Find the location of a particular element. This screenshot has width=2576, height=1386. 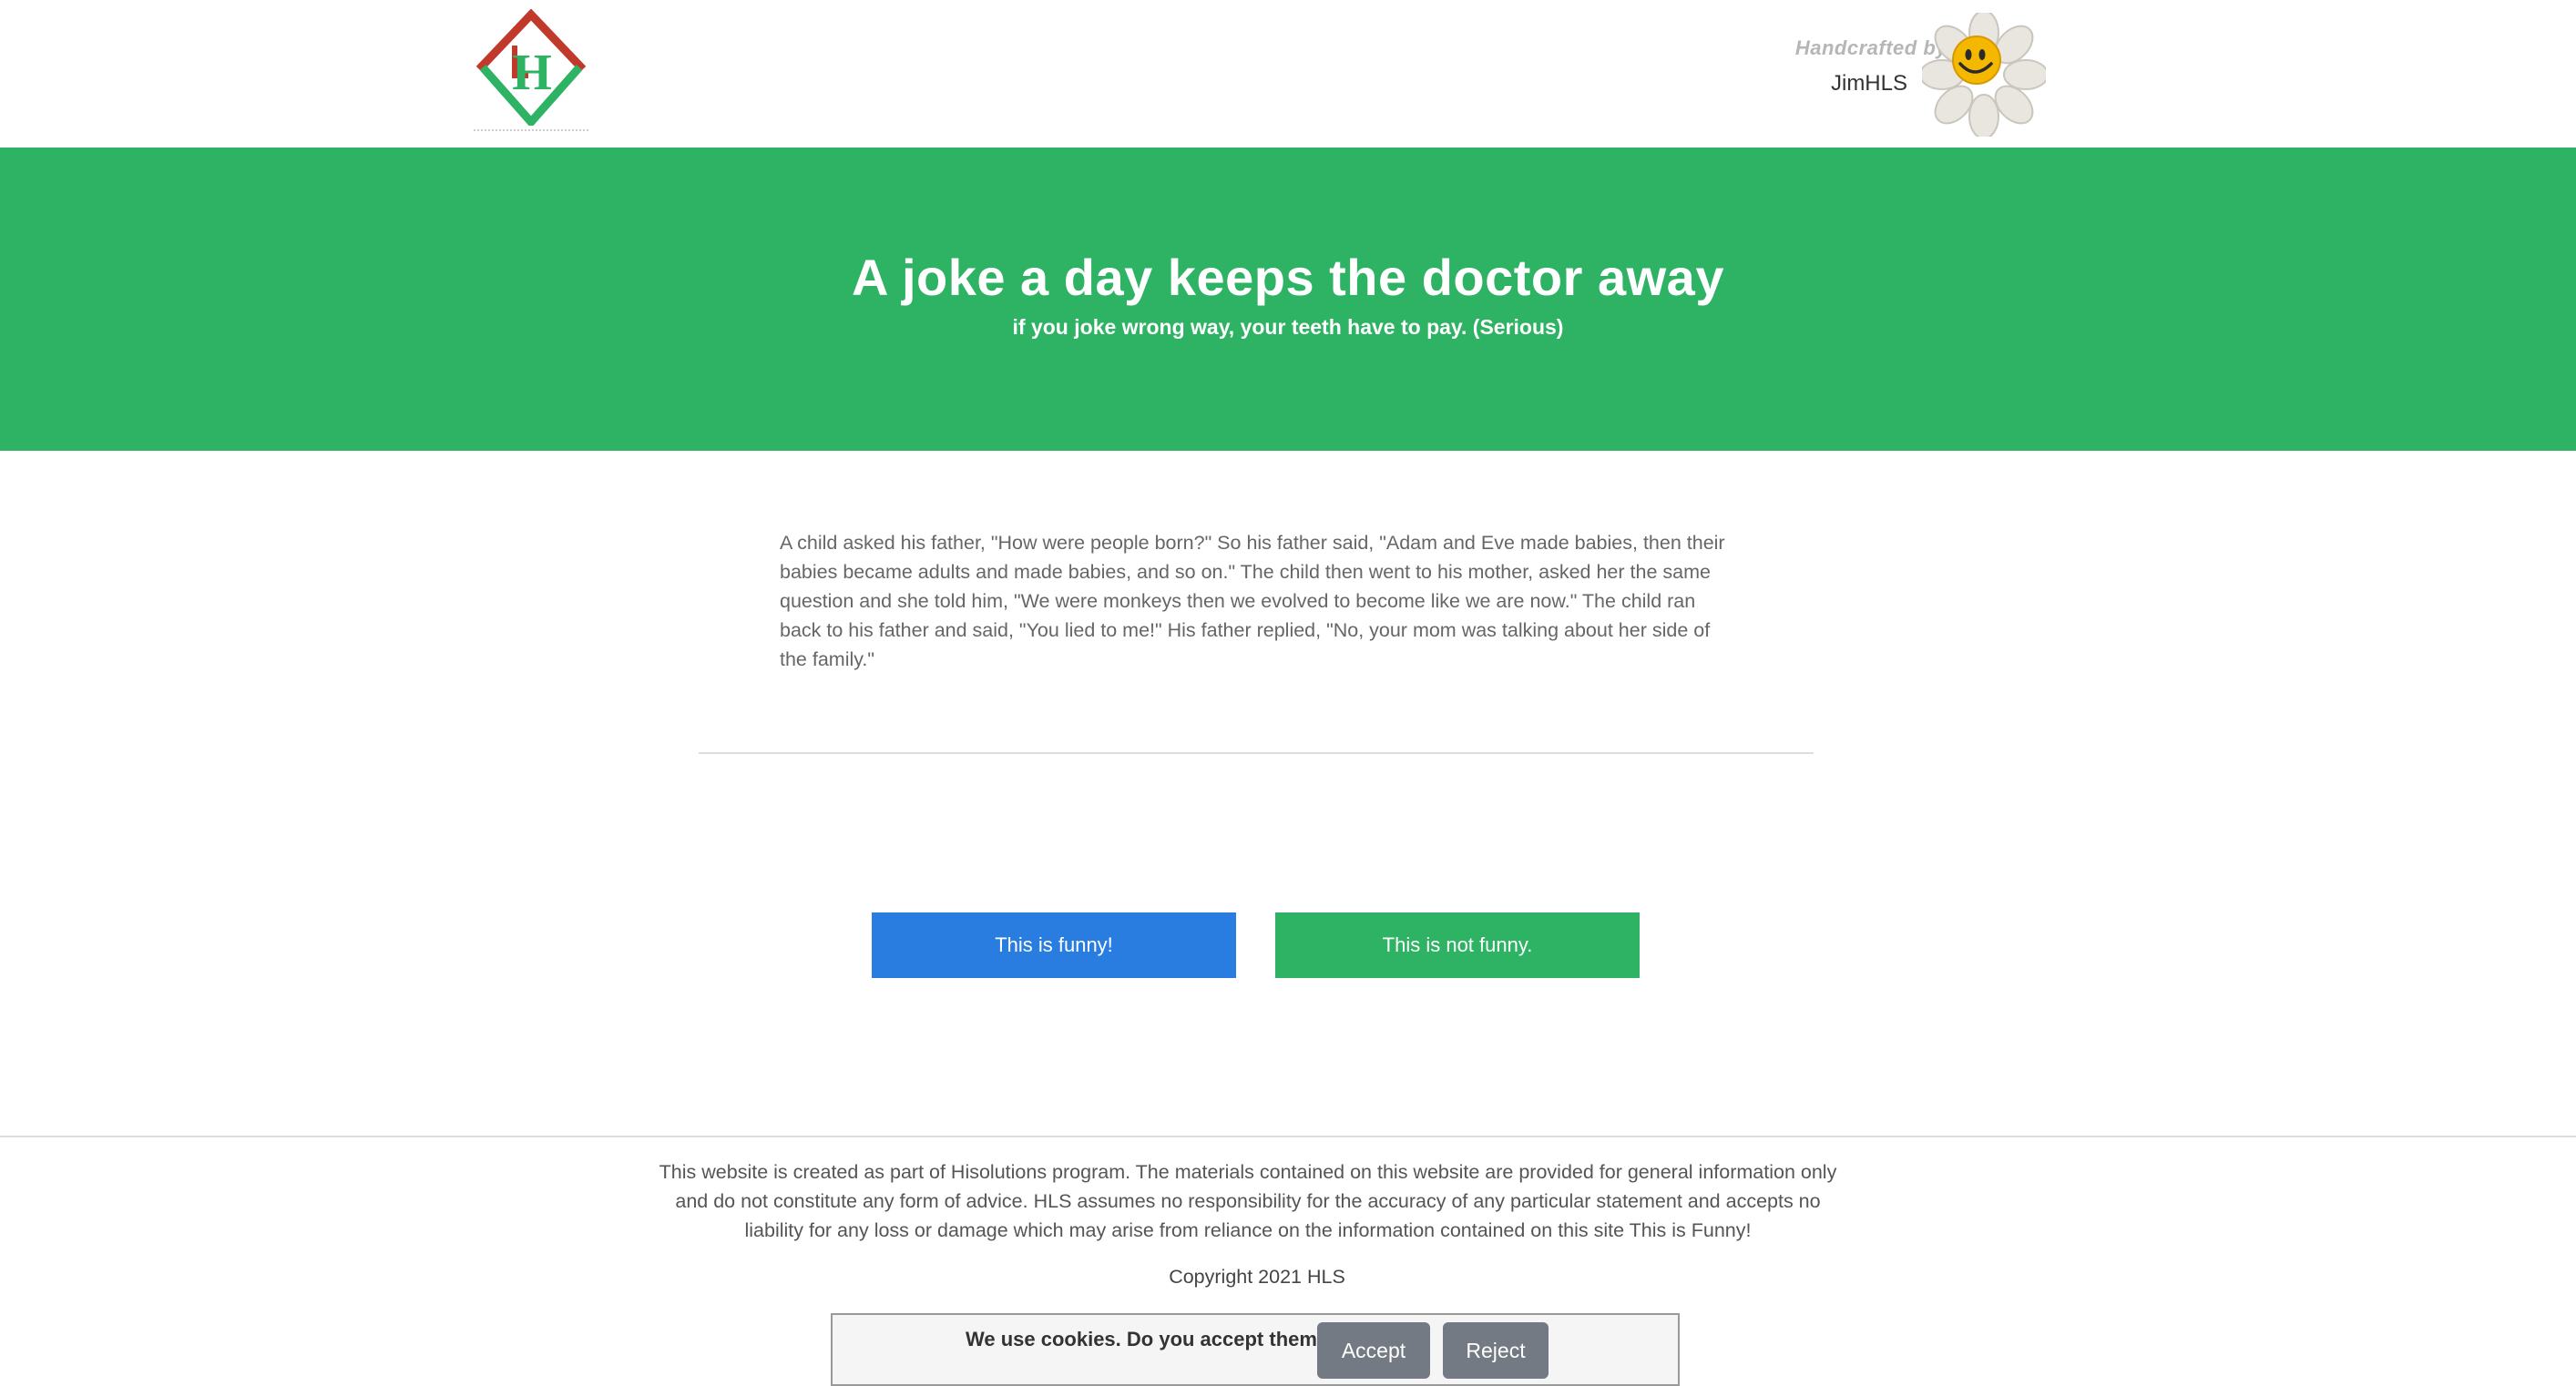

not-funny-button: This is not funny. is located at coordinates (1457, 945).